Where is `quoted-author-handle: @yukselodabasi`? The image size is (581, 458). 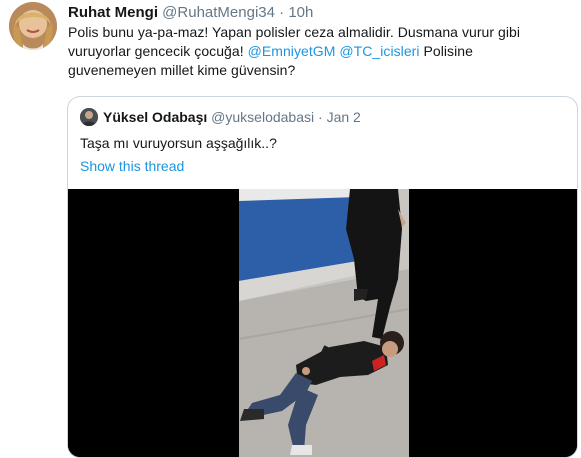
quoted-author-handle: @yukselodabasi is located at coordinates (263, 117).